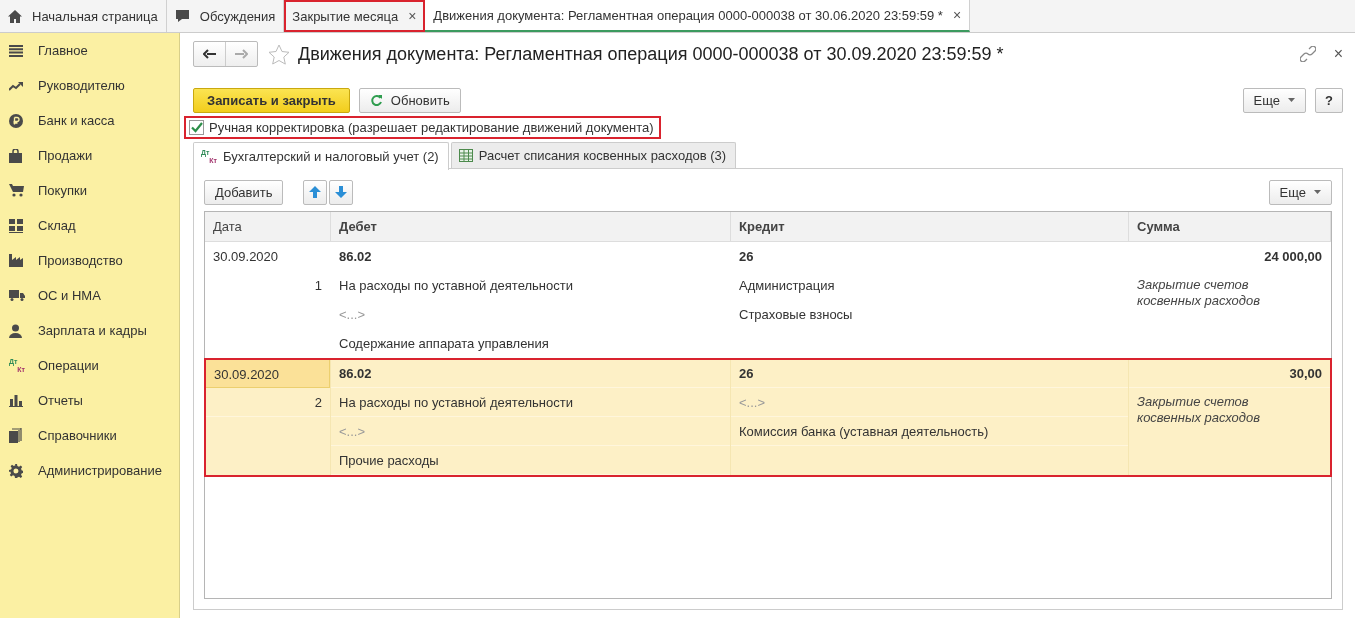 This screenshot has height=618, width=1355. I want to click on sidebar-item-label: Отчеты, so click(60, 400).